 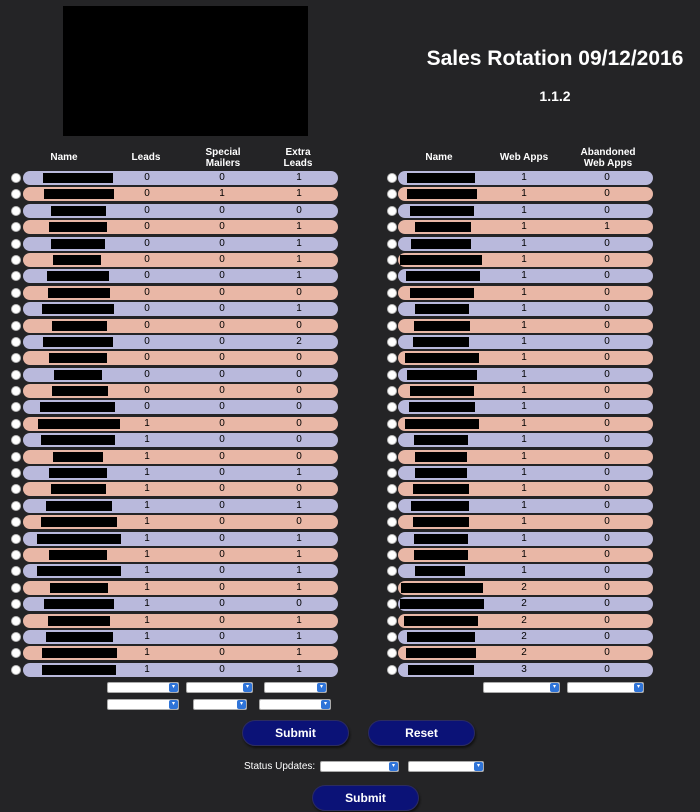 I want to click on left-filter-select-1: ▾, so click(x=143, y=687).